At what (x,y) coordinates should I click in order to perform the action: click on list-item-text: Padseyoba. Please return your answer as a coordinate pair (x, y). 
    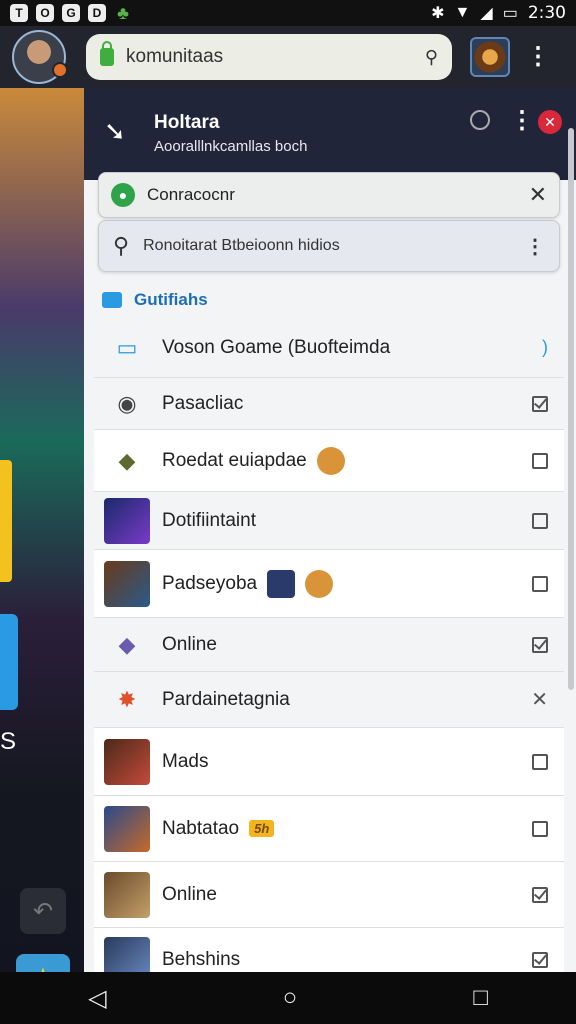
    Looking at the image, I should click on (210, 583).